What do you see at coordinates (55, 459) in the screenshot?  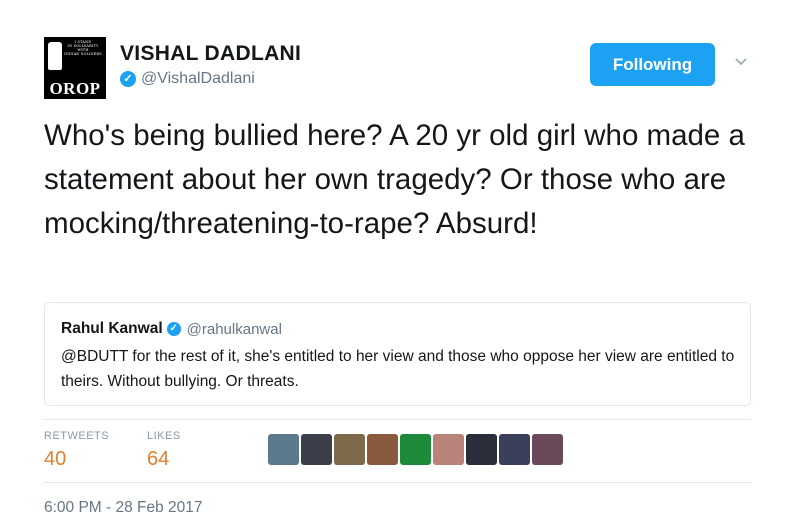 I see `retweets-count: 40` at bounding box center [55, 459].